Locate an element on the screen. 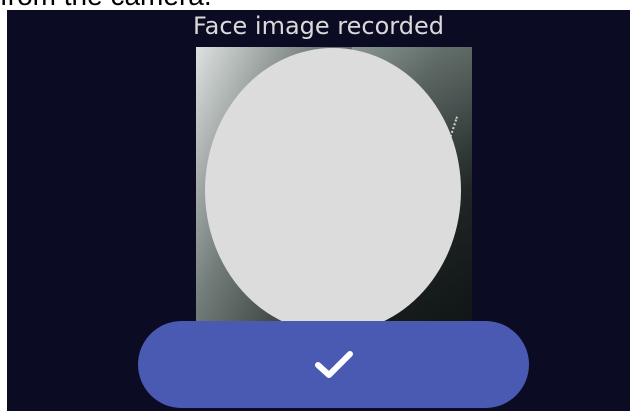  page-caption: from the camera. is located at coordinates (106, 5).